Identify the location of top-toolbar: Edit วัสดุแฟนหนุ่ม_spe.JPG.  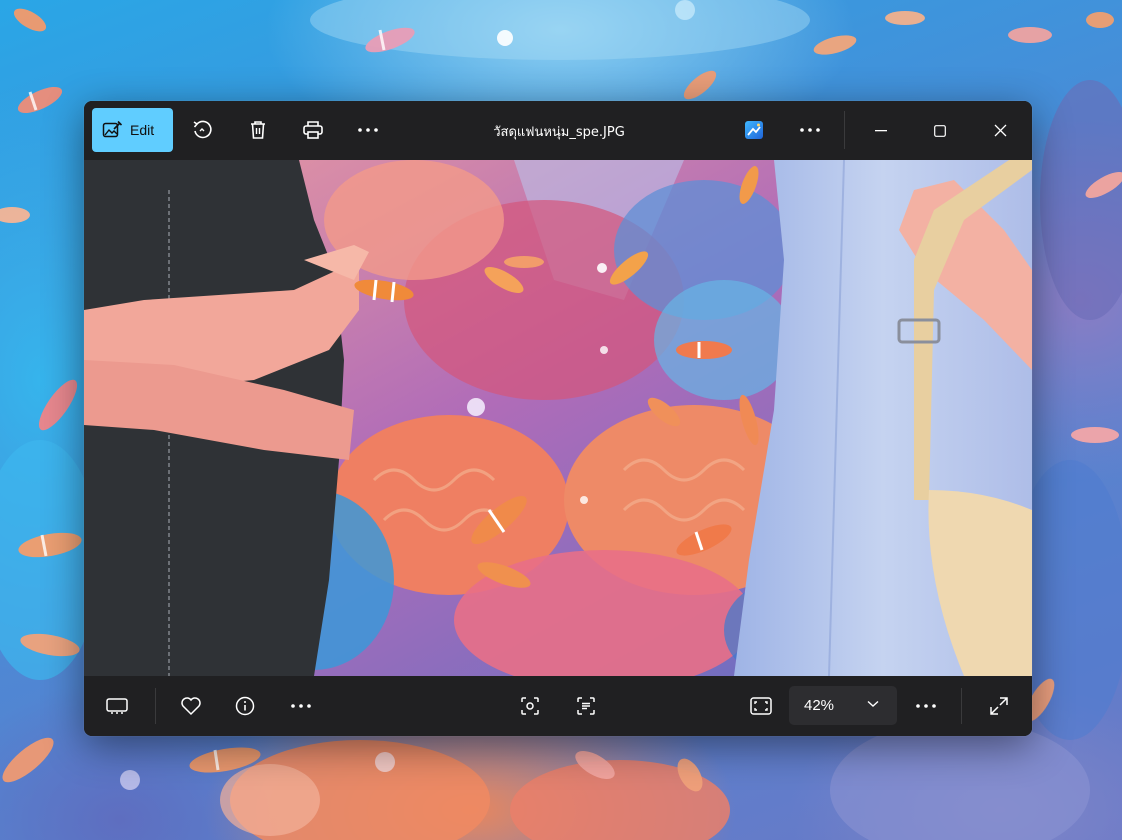
(558, 130).